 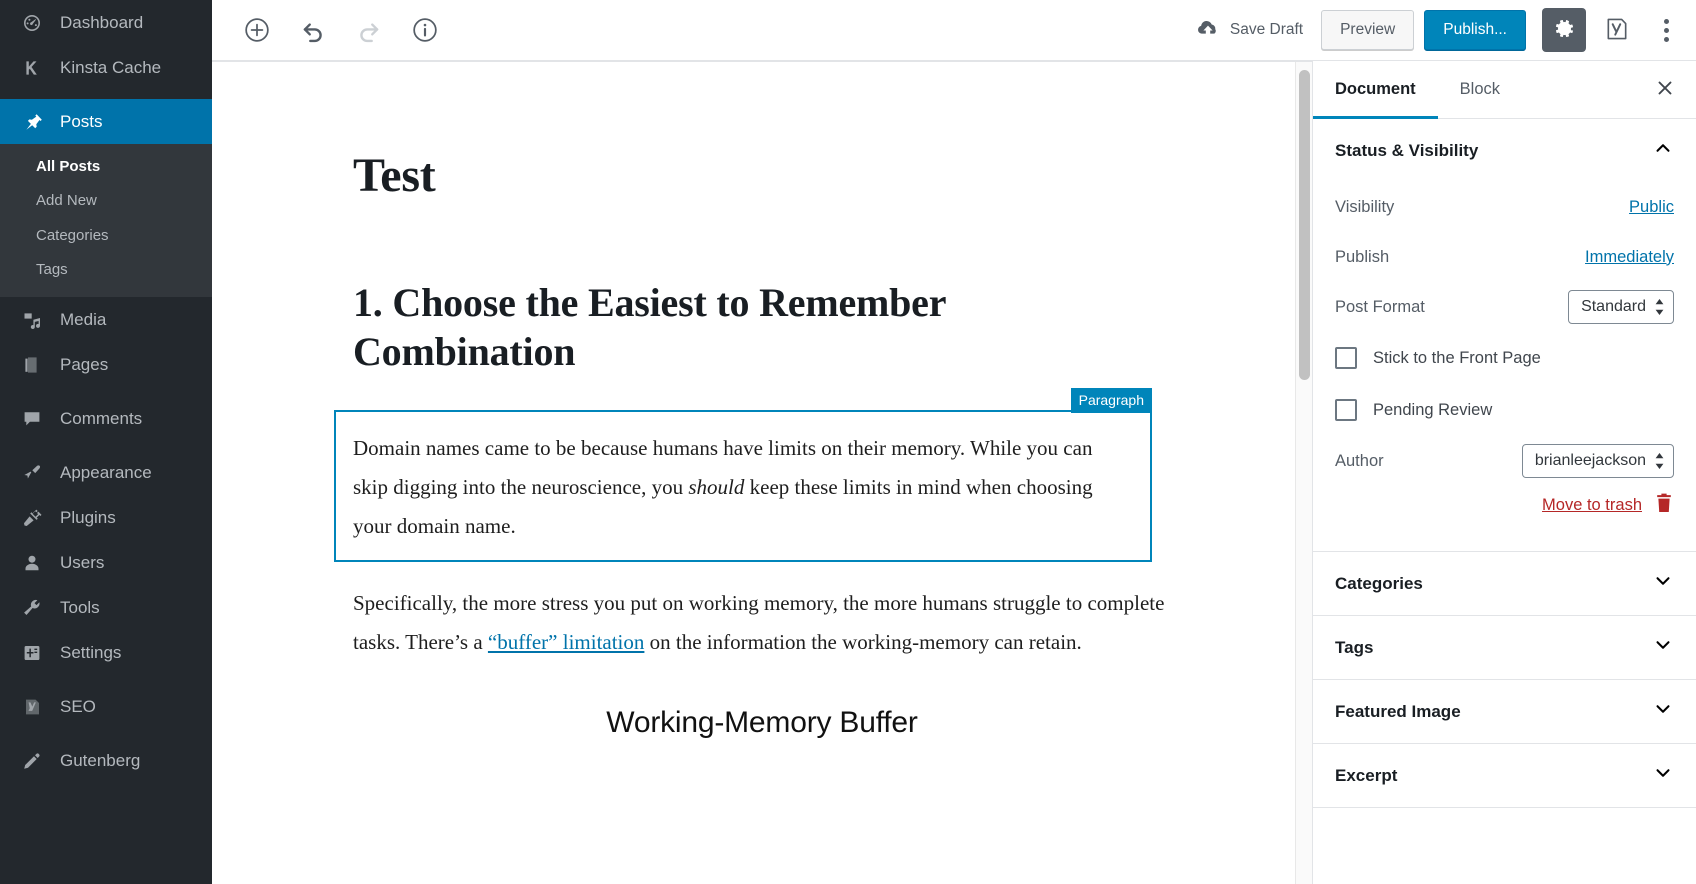 What do you see at coordinates (84, 364) in the screenshot?
I see `sidebar-item-label: Pages` at bounding box center [84, 364].